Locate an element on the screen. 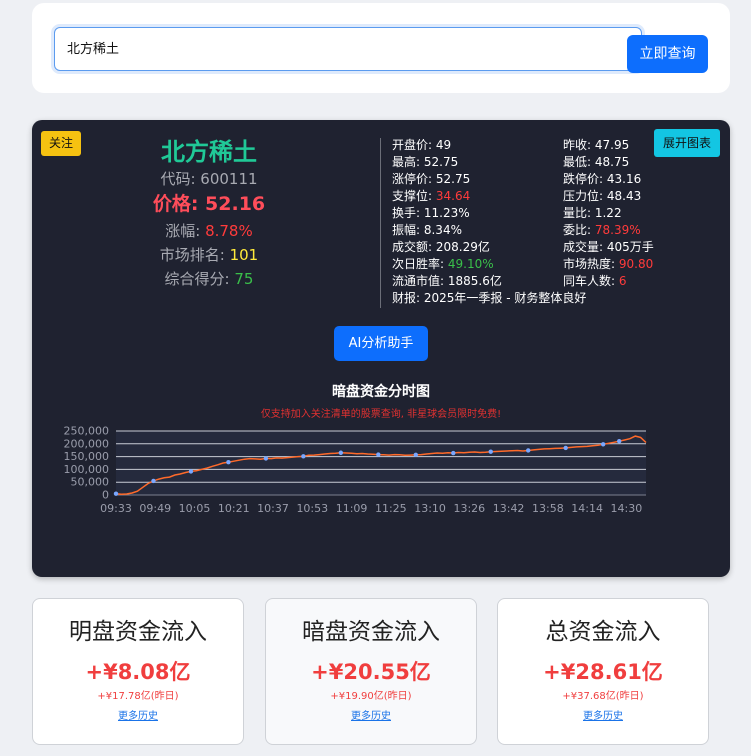 This screenshot has height=756, width=751. metric-label: 涨停价: is located at coordinates (414, 179).